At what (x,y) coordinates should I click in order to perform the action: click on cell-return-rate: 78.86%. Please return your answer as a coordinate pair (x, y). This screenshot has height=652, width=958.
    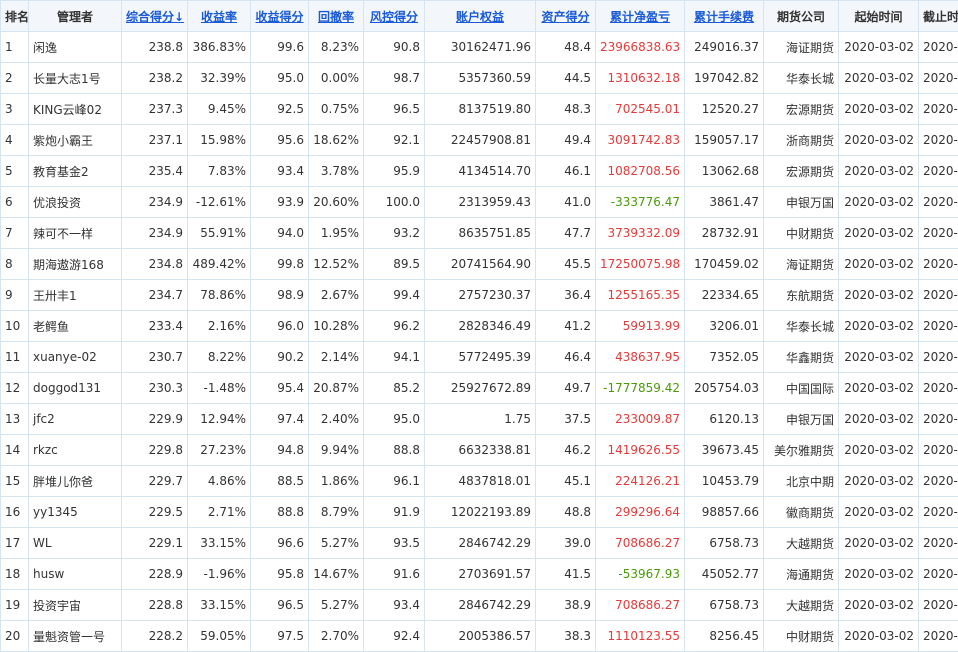
    Looking at the image, I should click on (219, 295).